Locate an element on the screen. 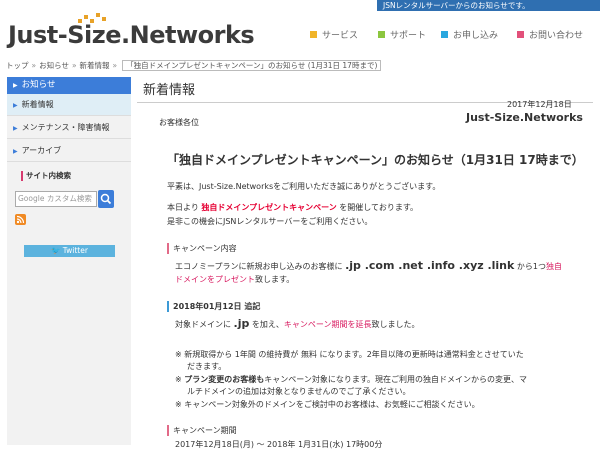 This screenshot has height=450, width=600. nav-support: サポート is located at coordinates (402, 36).